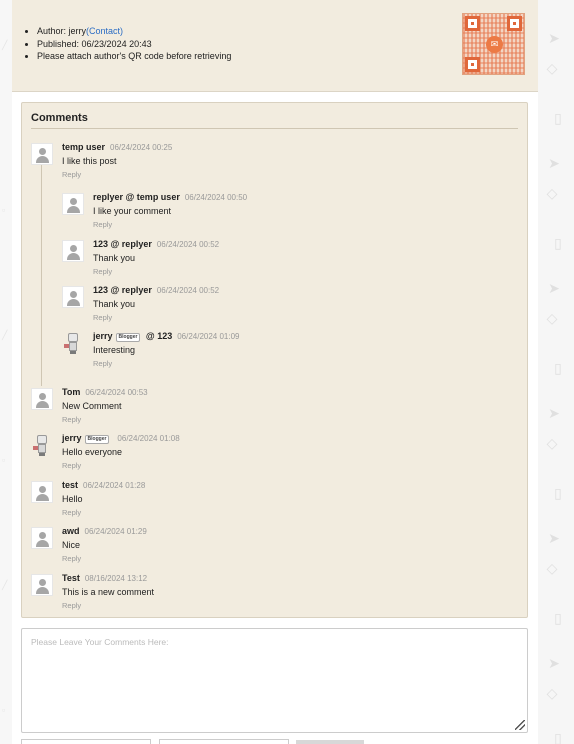 The width and height of the screenshot is (574, 744). What do you see at coordinates (272, 485) in the screenshot?
I see `comment-meta: test 06/24/2024 01:28` at bounding box center [272, 485].